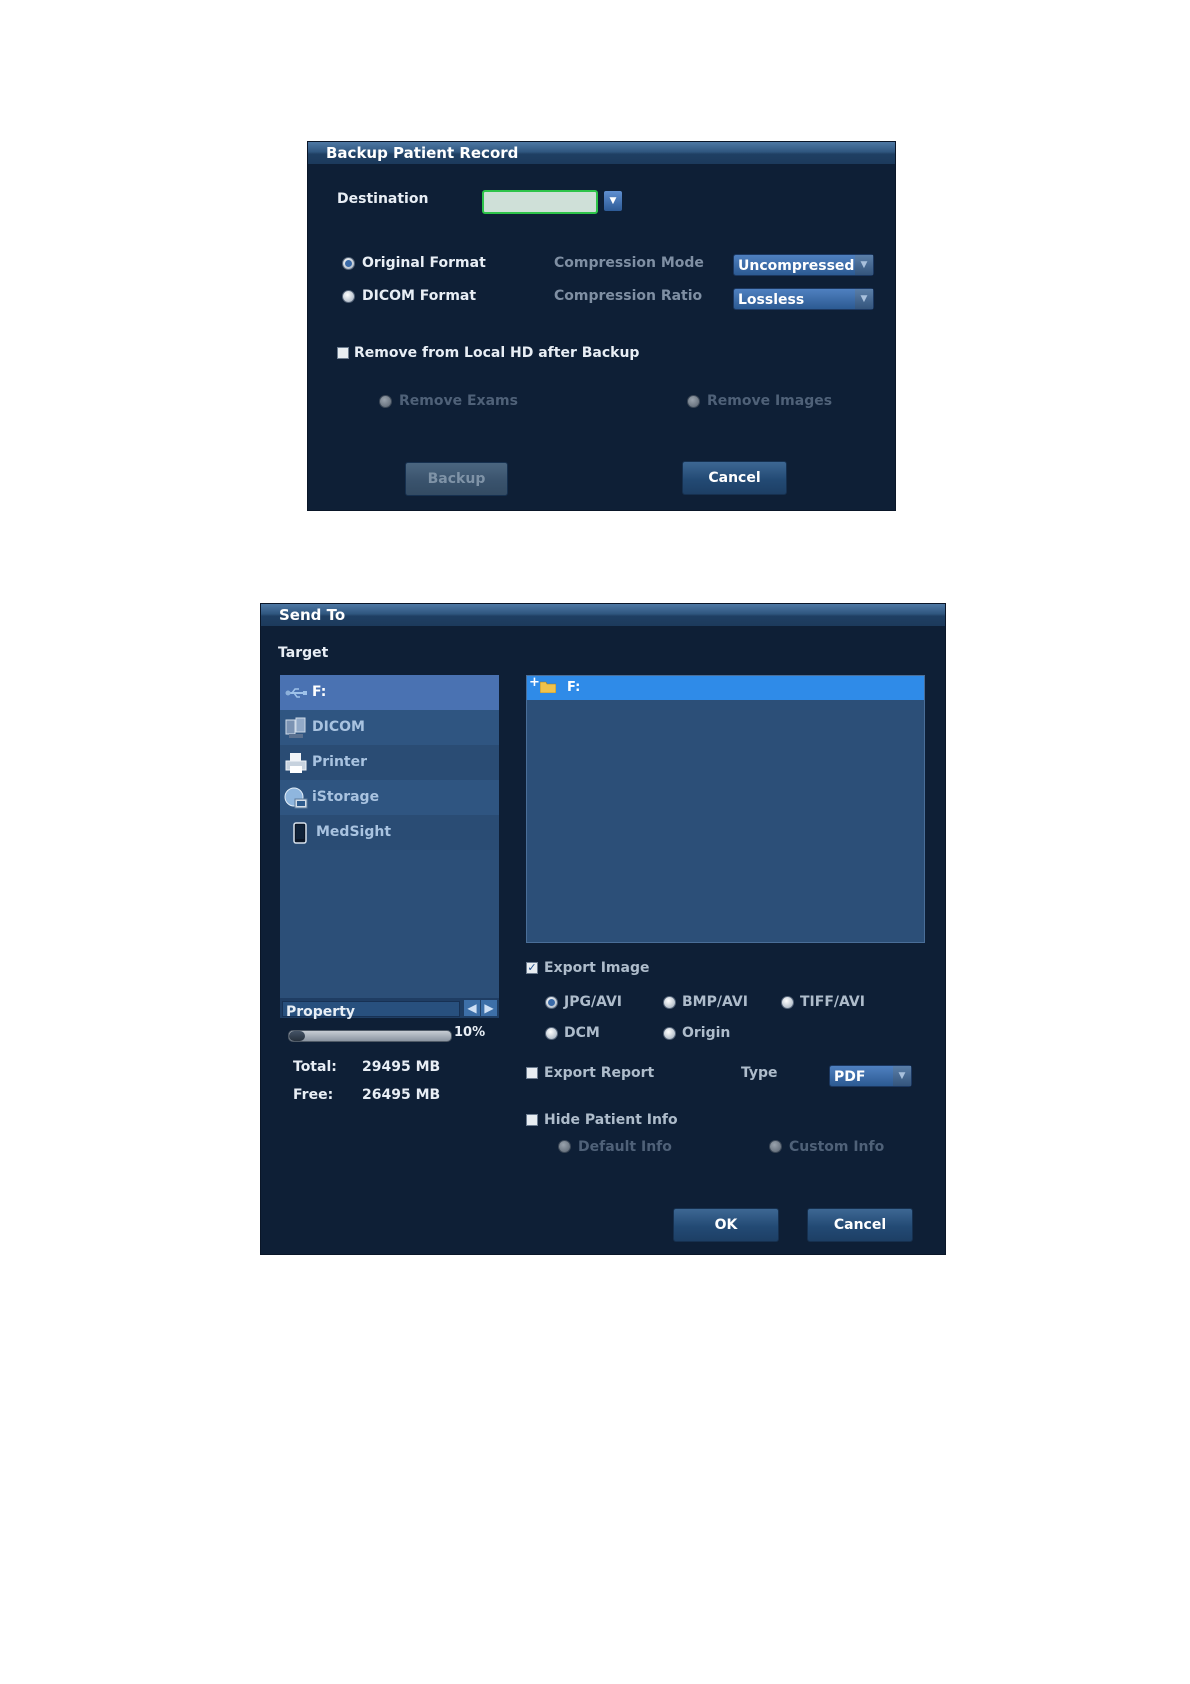 The image size is (1190, 1684). What do you see at coordinates (340, 762) in the screenshot?
I see `target-label-printer: Printer` at bounding box center [340, 762].